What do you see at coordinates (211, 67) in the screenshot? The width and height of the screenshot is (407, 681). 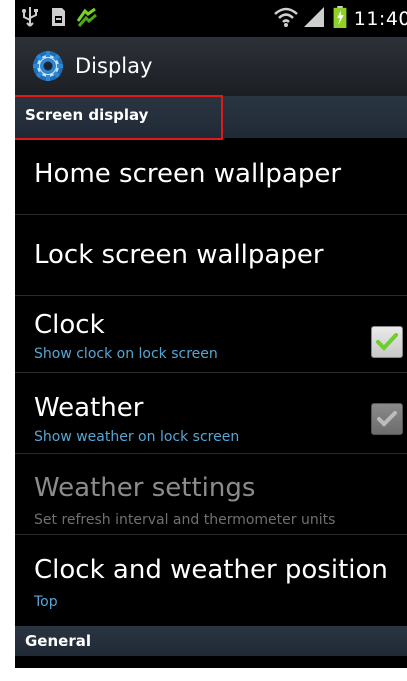 I see `action-bar: Display` at bounding box center [211, 67].